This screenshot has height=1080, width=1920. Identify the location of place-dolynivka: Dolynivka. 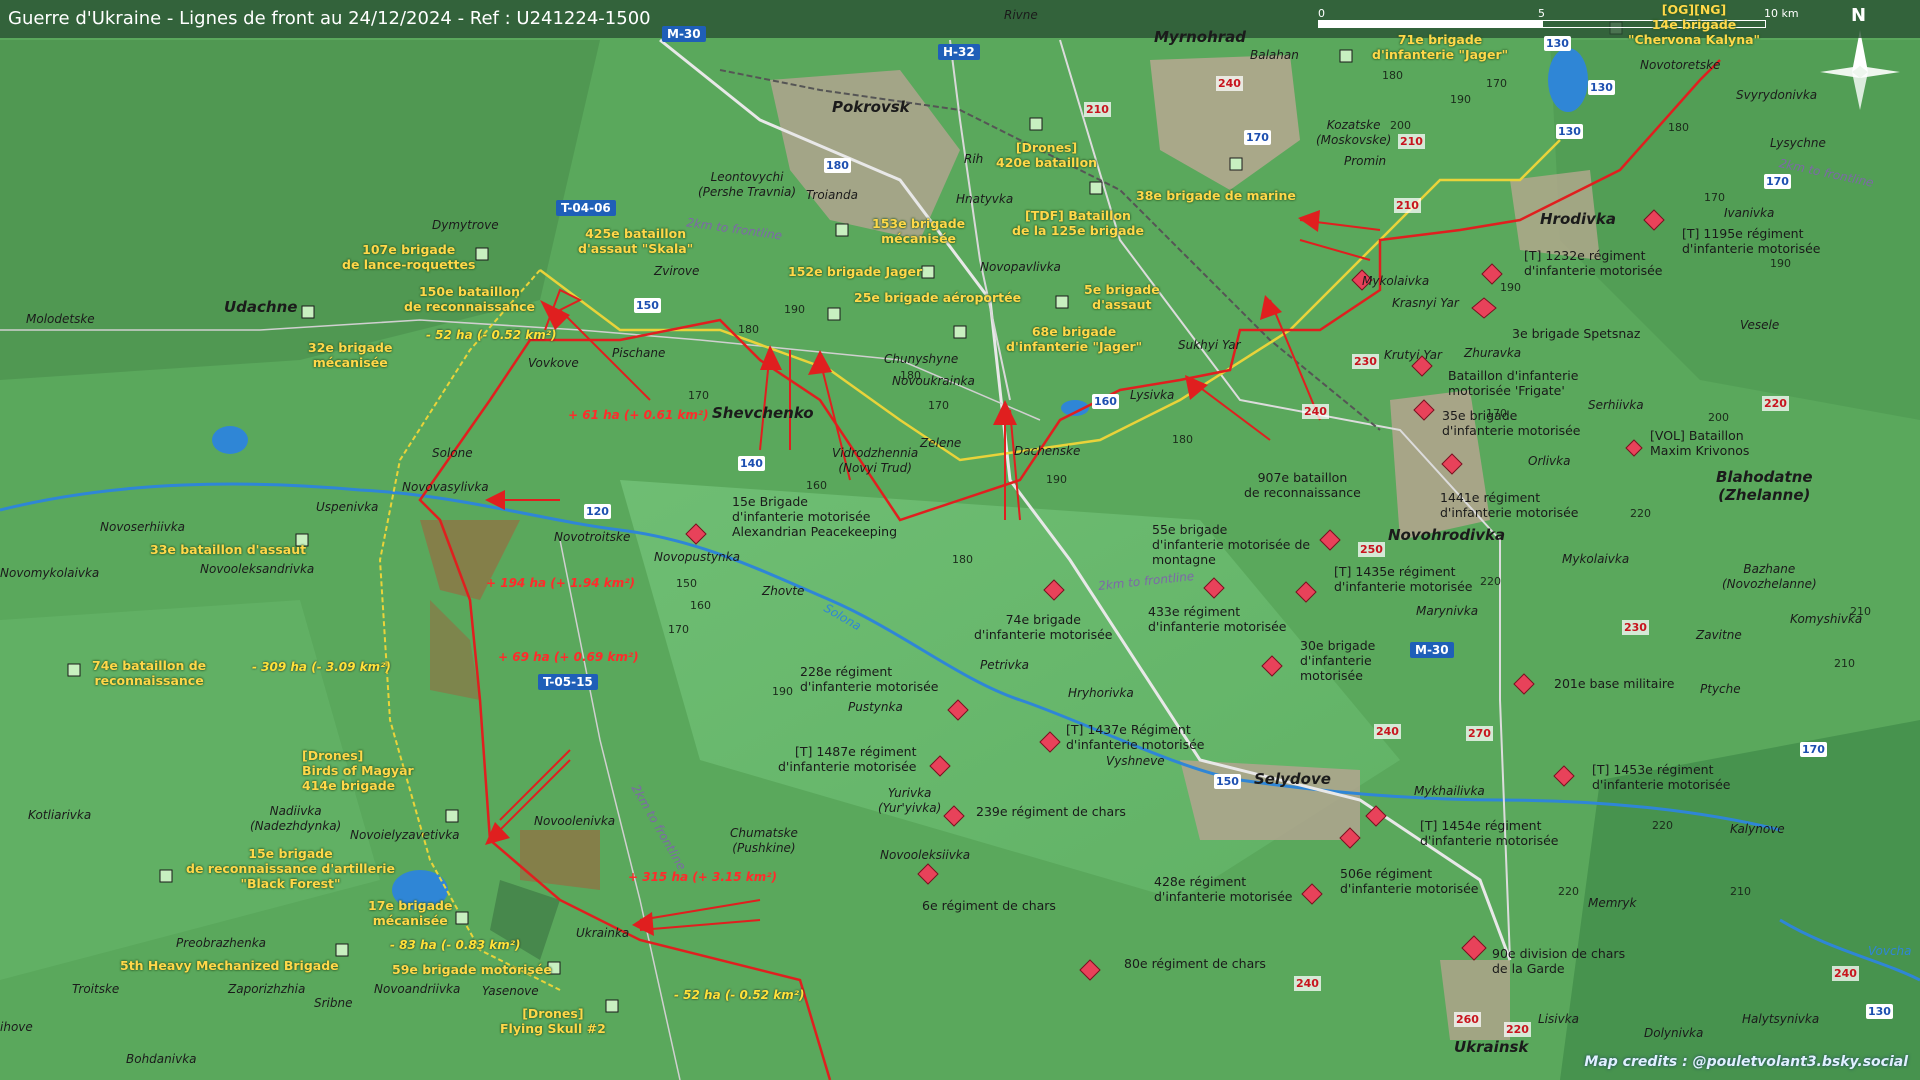
(1674, 1033).